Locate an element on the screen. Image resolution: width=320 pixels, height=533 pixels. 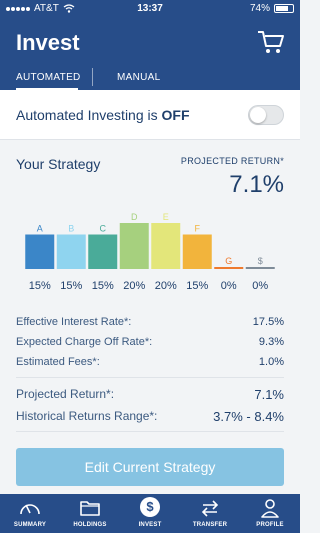
tab-label: HOLDINGS is located at coordinates (90, 525).